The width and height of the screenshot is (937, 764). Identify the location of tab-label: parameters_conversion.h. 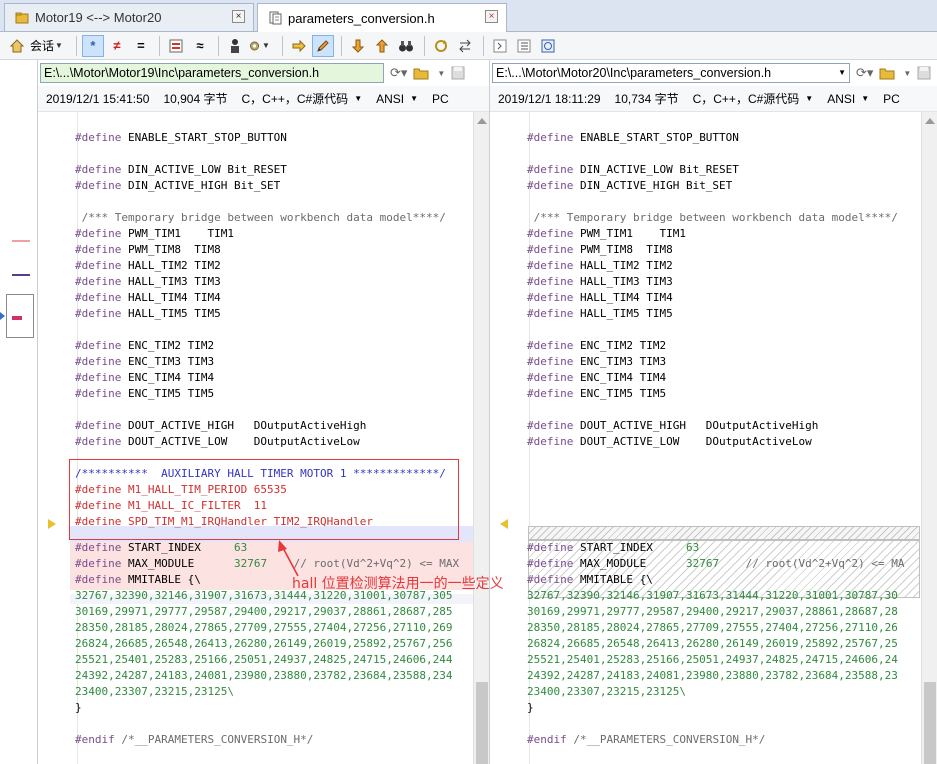
(361, 18).